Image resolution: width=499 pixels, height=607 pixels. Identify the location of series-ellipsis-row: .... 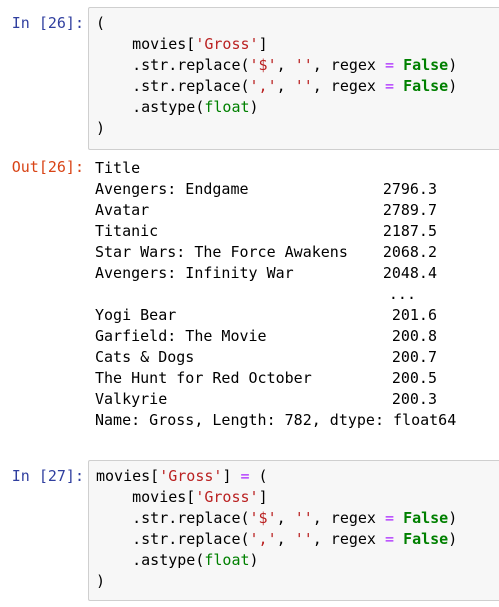
(297, 294).